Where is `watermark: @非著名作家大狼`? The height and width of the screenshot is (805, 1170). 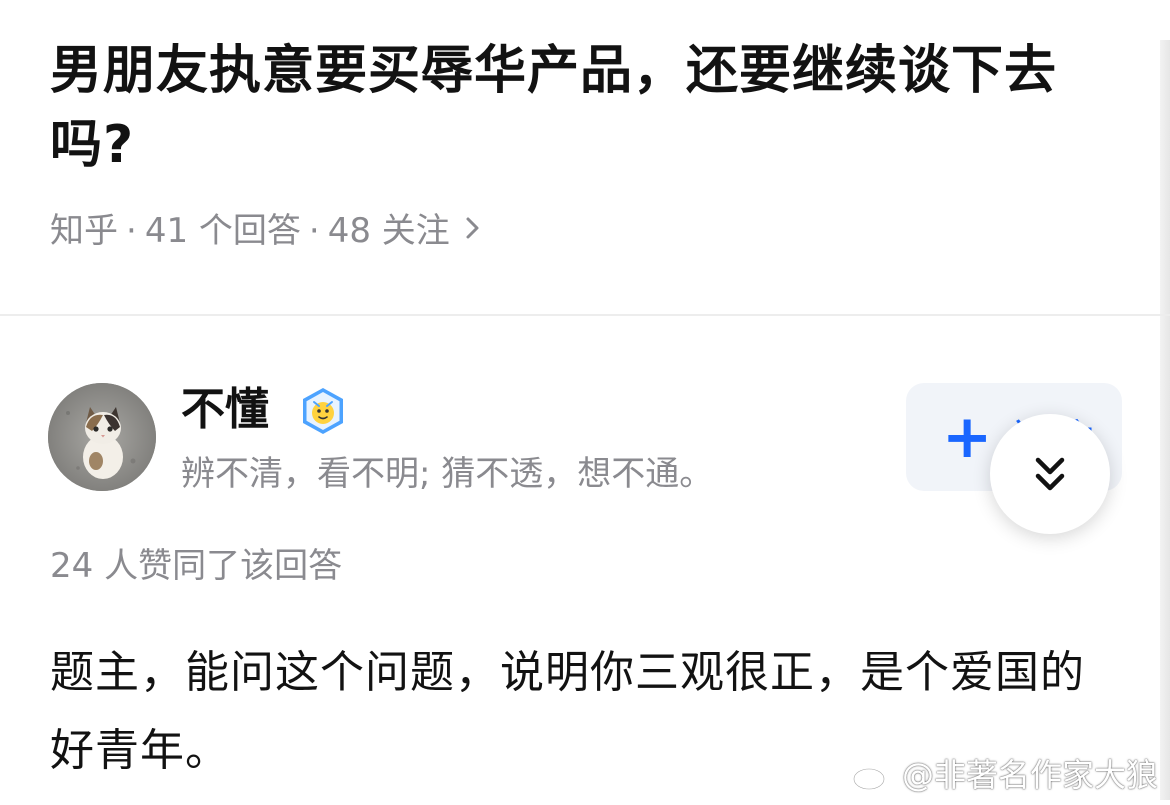
watermark: @非著名作家大狼 is located at coordinates (1005, 775).